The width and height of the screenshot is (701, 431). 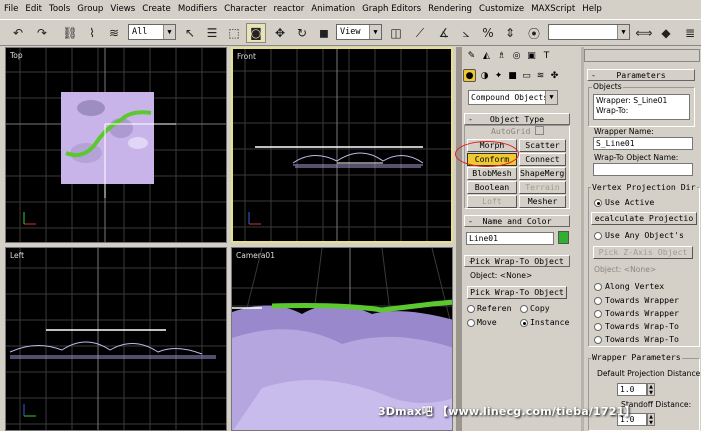 What do you see at coordinates (513, 97) in the screenshot?
I see `category-dropdown: Compound Objects ▼` at bounding box center [513, 97].